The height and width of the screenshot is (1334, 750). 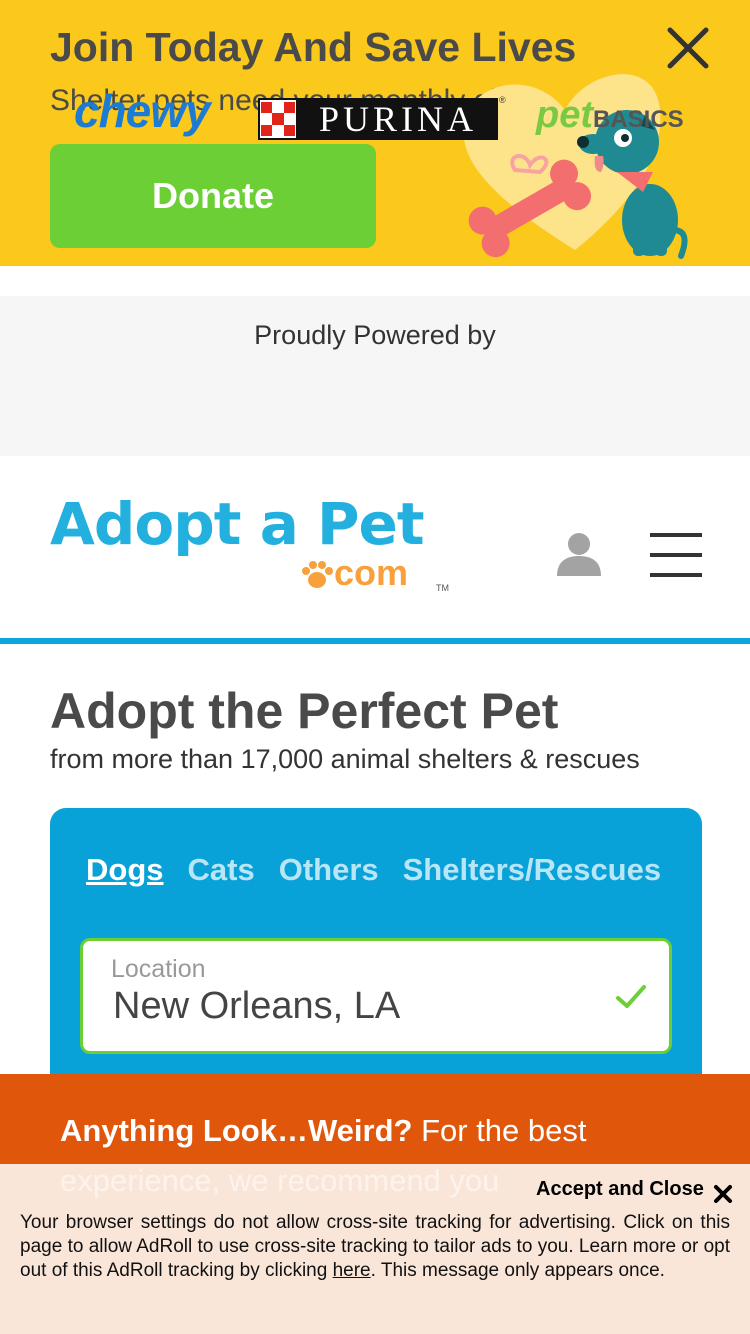 What do you see at coordinates (371, 572) in the screenshot?
I see `logo-dotcom-text: com` at bounding box center [371, 572].